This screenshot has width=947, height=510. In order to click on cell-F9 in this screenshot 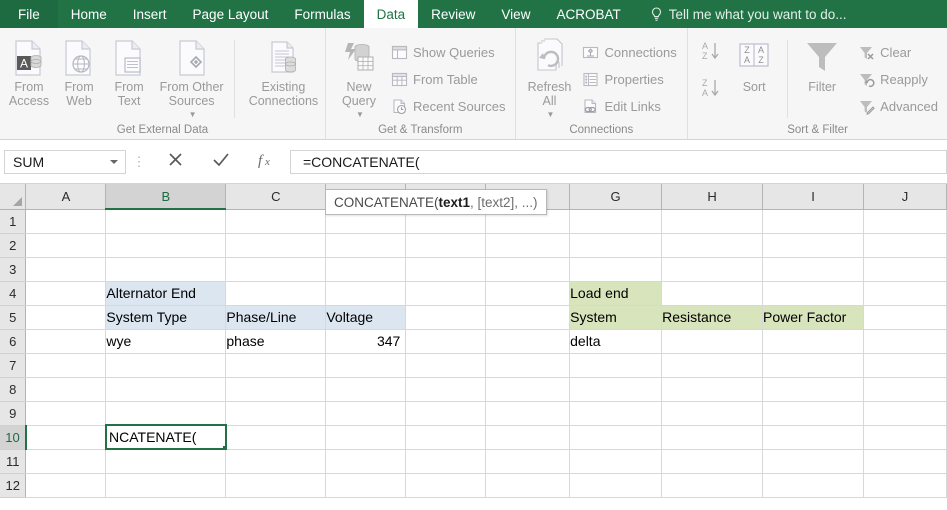, I will do `click(528, 413)`.